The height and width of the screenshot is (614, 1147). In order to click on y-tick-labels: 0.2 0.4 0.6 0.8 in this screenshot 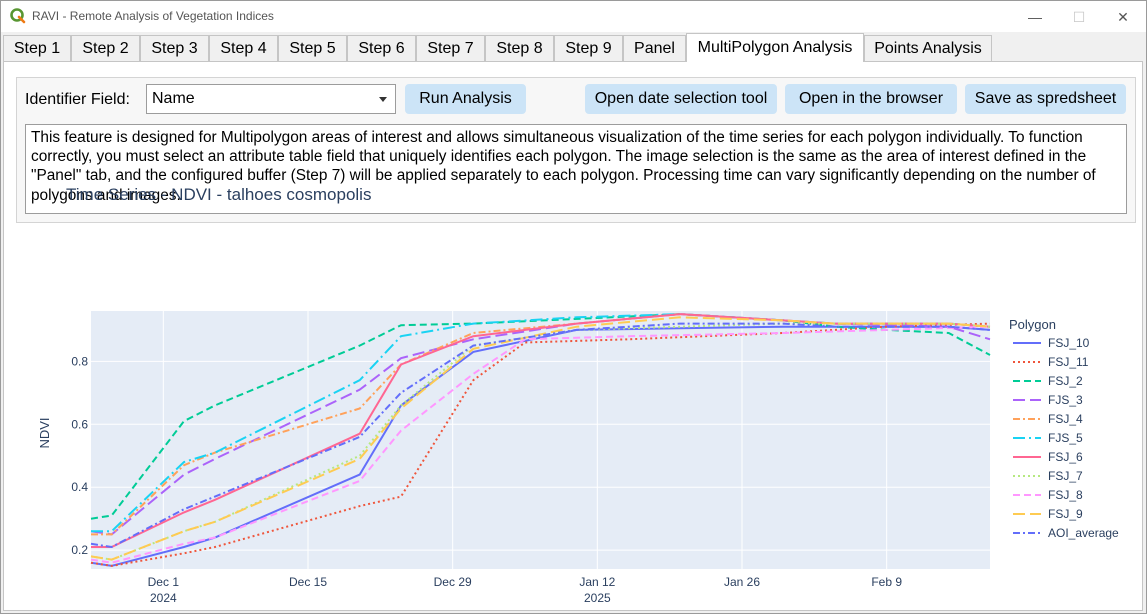, I will do `click(79, 455)`.